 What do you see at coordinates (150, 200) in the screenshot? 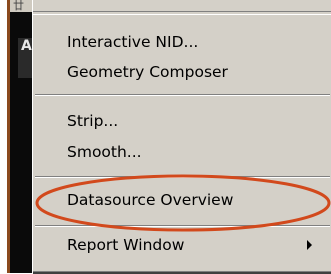
I see `menu-item-datasource-overview: Datasource Overview` at bounding box center [150, 200].